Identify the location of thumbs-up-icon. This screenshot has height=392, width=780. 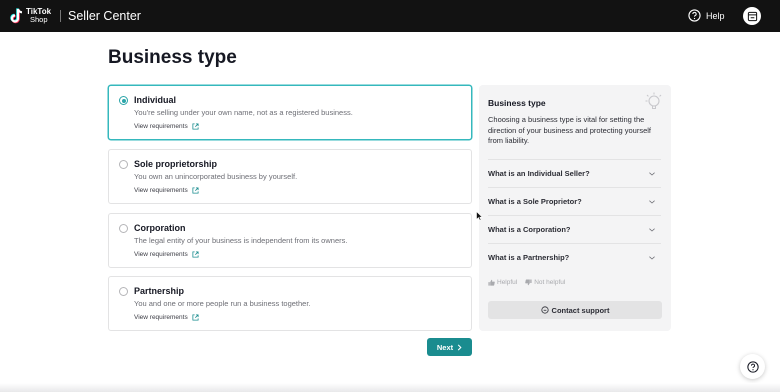
(491, 282).